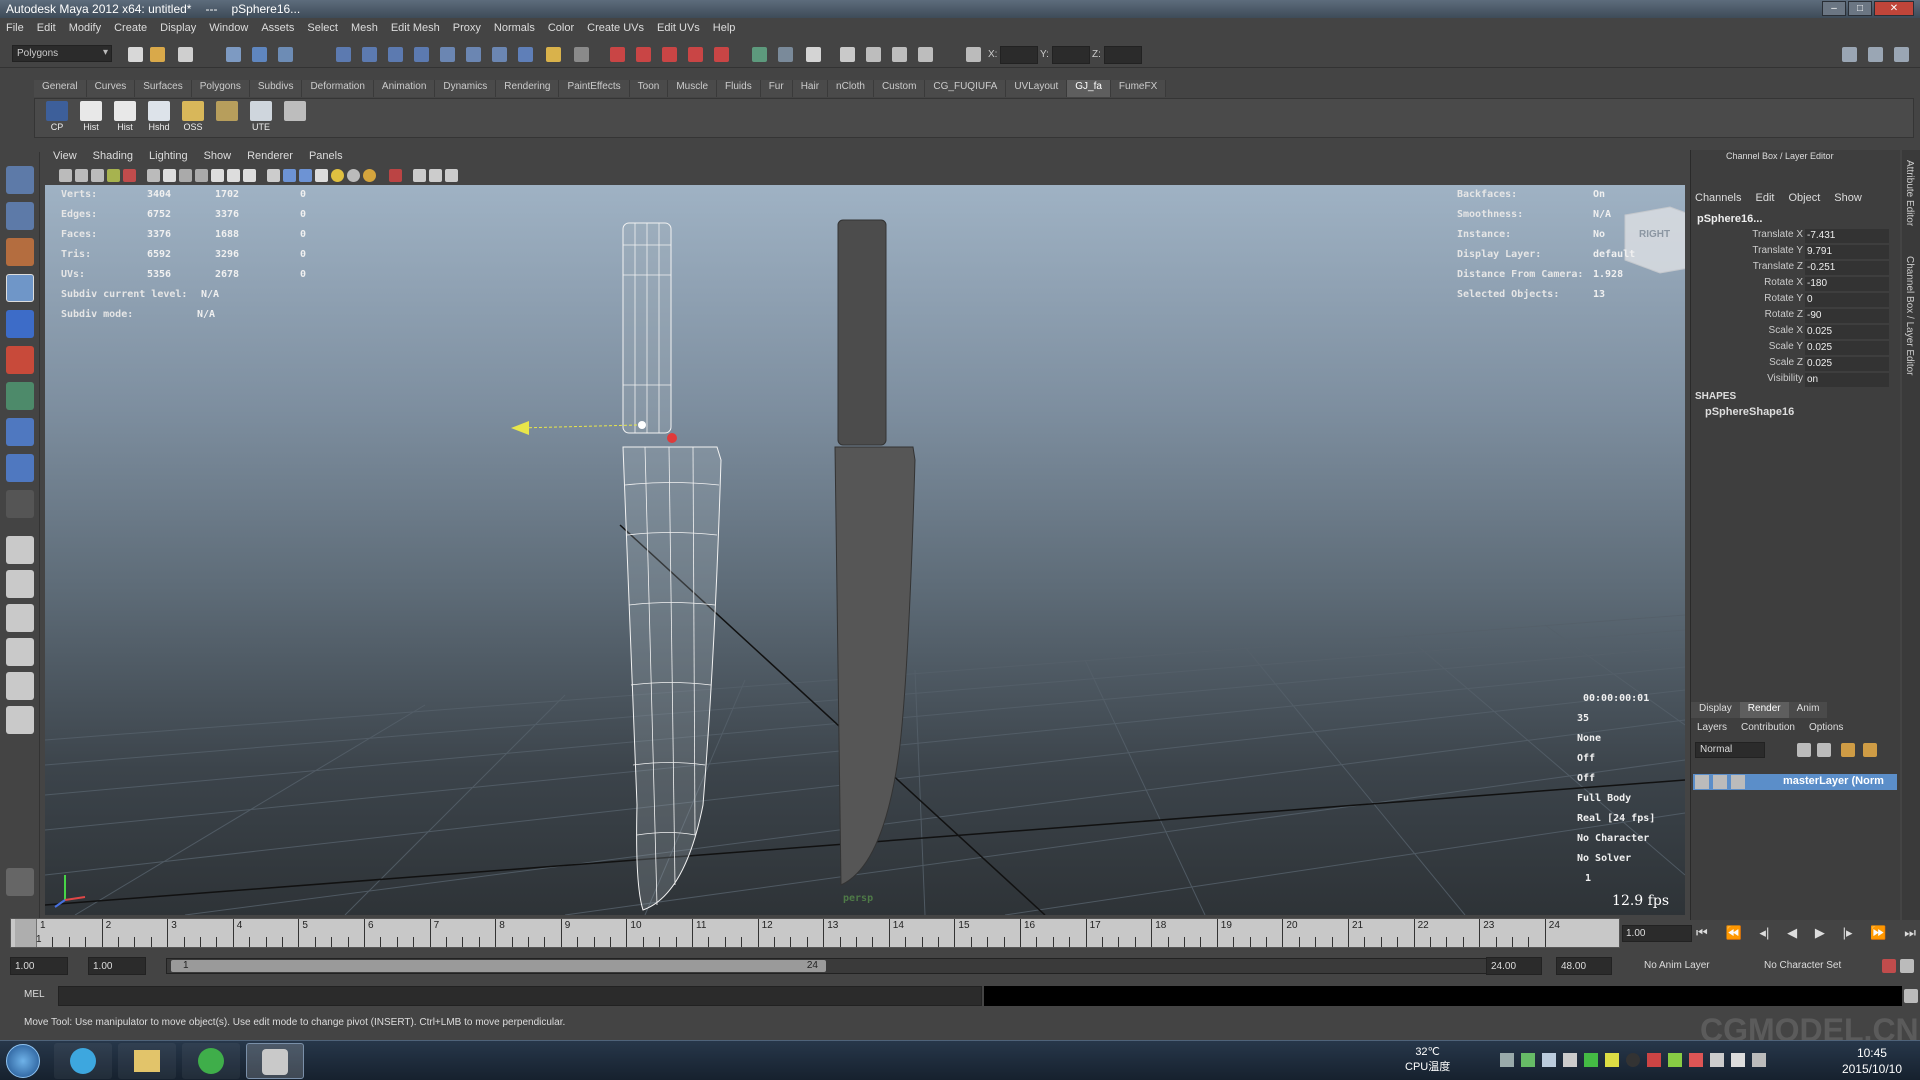  I want to click on input-output-icon, so click(499, 54).